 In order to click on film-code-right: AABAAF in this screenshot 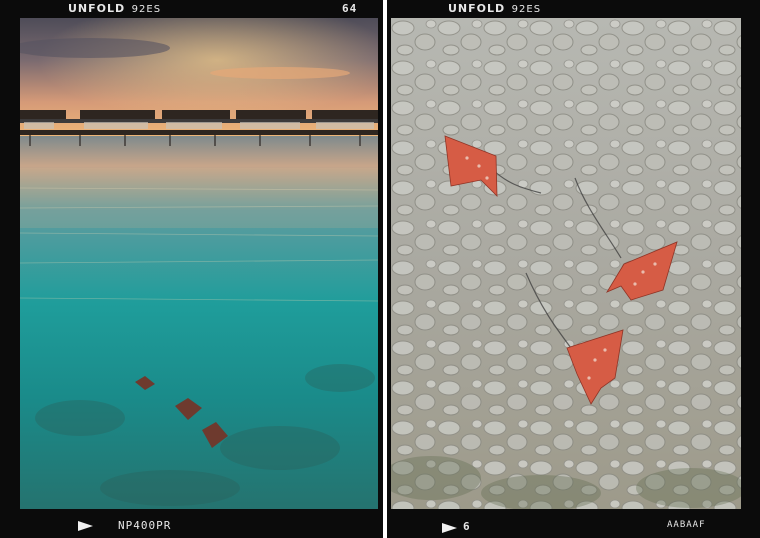, I will do `click(686, 525)`.